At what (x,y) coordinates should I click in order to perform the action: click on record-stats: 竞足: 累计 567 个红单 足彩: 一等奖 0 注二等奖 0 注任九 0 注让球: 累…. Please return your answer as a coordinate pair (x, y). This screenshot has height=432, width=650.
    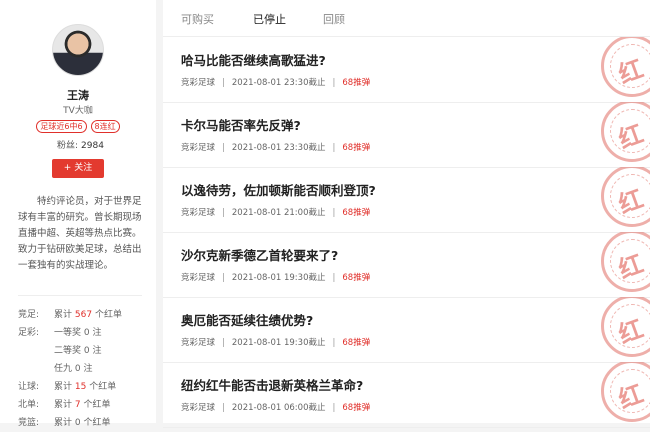
    Looking at the image, I should click on (83, 369).